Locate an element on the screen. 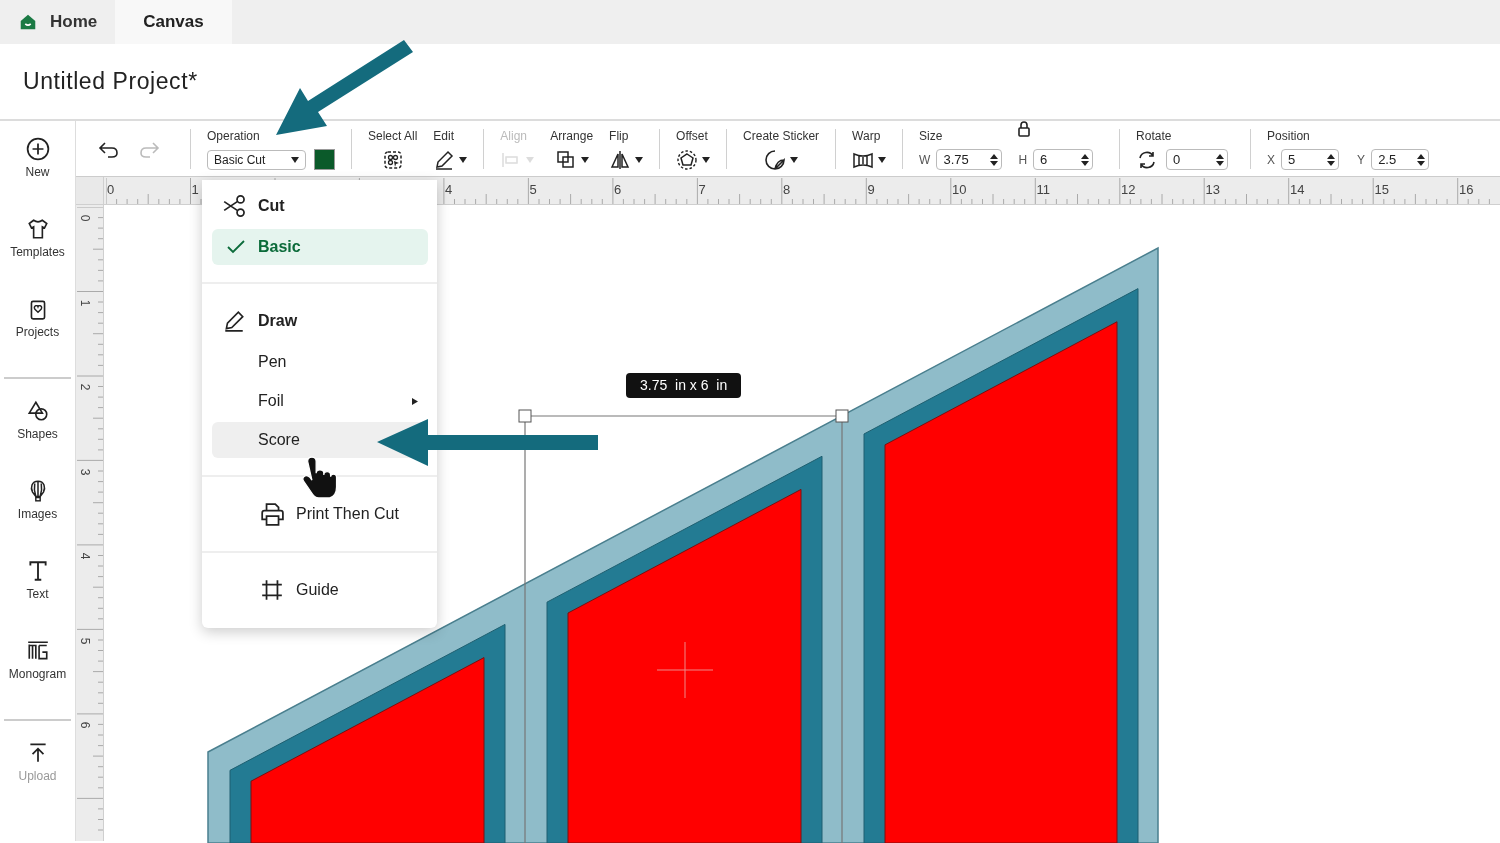 The image size is (1500, 843). field-label: X is located at coordinates (1271, 160).